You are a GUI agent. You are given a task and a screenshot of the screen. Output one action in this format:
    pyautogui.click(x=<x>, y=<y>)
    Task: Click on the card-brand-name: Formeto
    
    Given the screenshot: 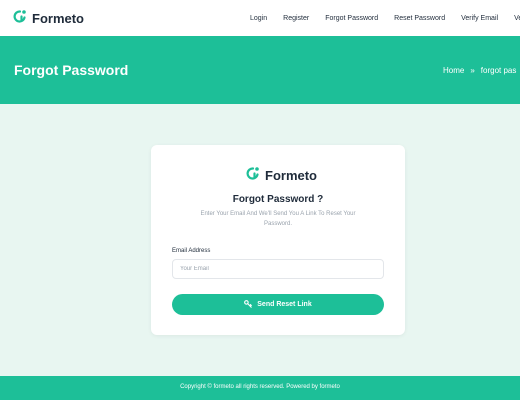 What is the action you would take?
    pyautogui.click(x=291, y=175)
    